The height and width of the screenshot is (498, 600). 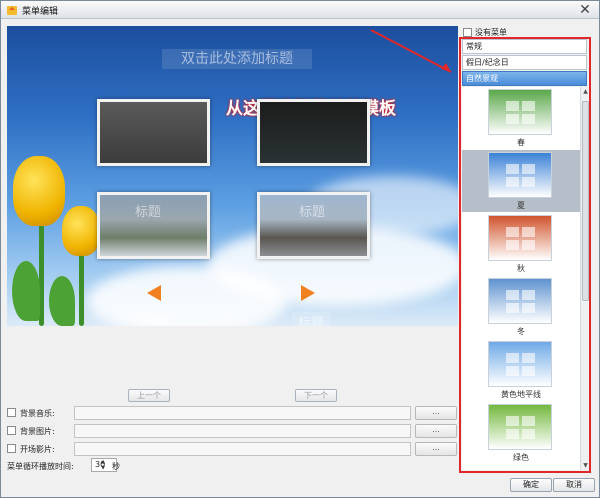 I want to click on no-menu-checkbox, so click(x=467, y=32).